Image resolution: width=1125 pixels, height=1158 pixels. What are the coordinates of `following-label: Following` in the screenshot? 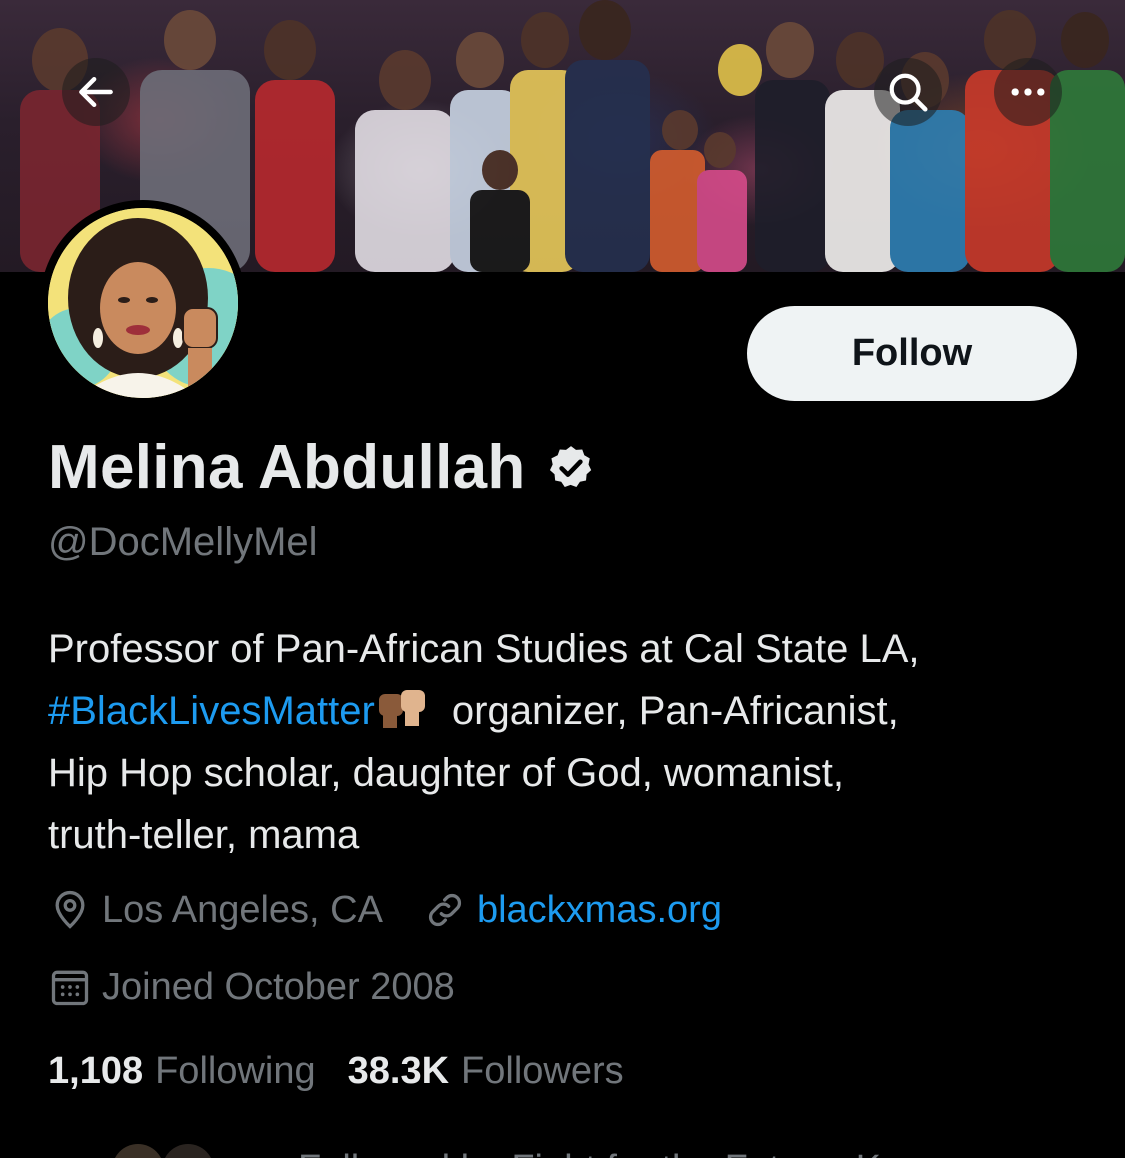 It's located at (235, 1071).